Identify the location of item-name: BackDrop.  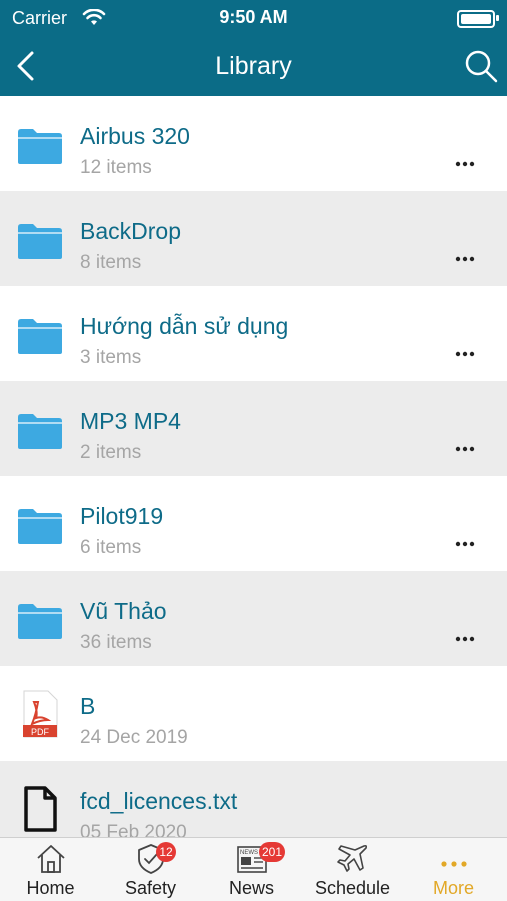
(130, 231).